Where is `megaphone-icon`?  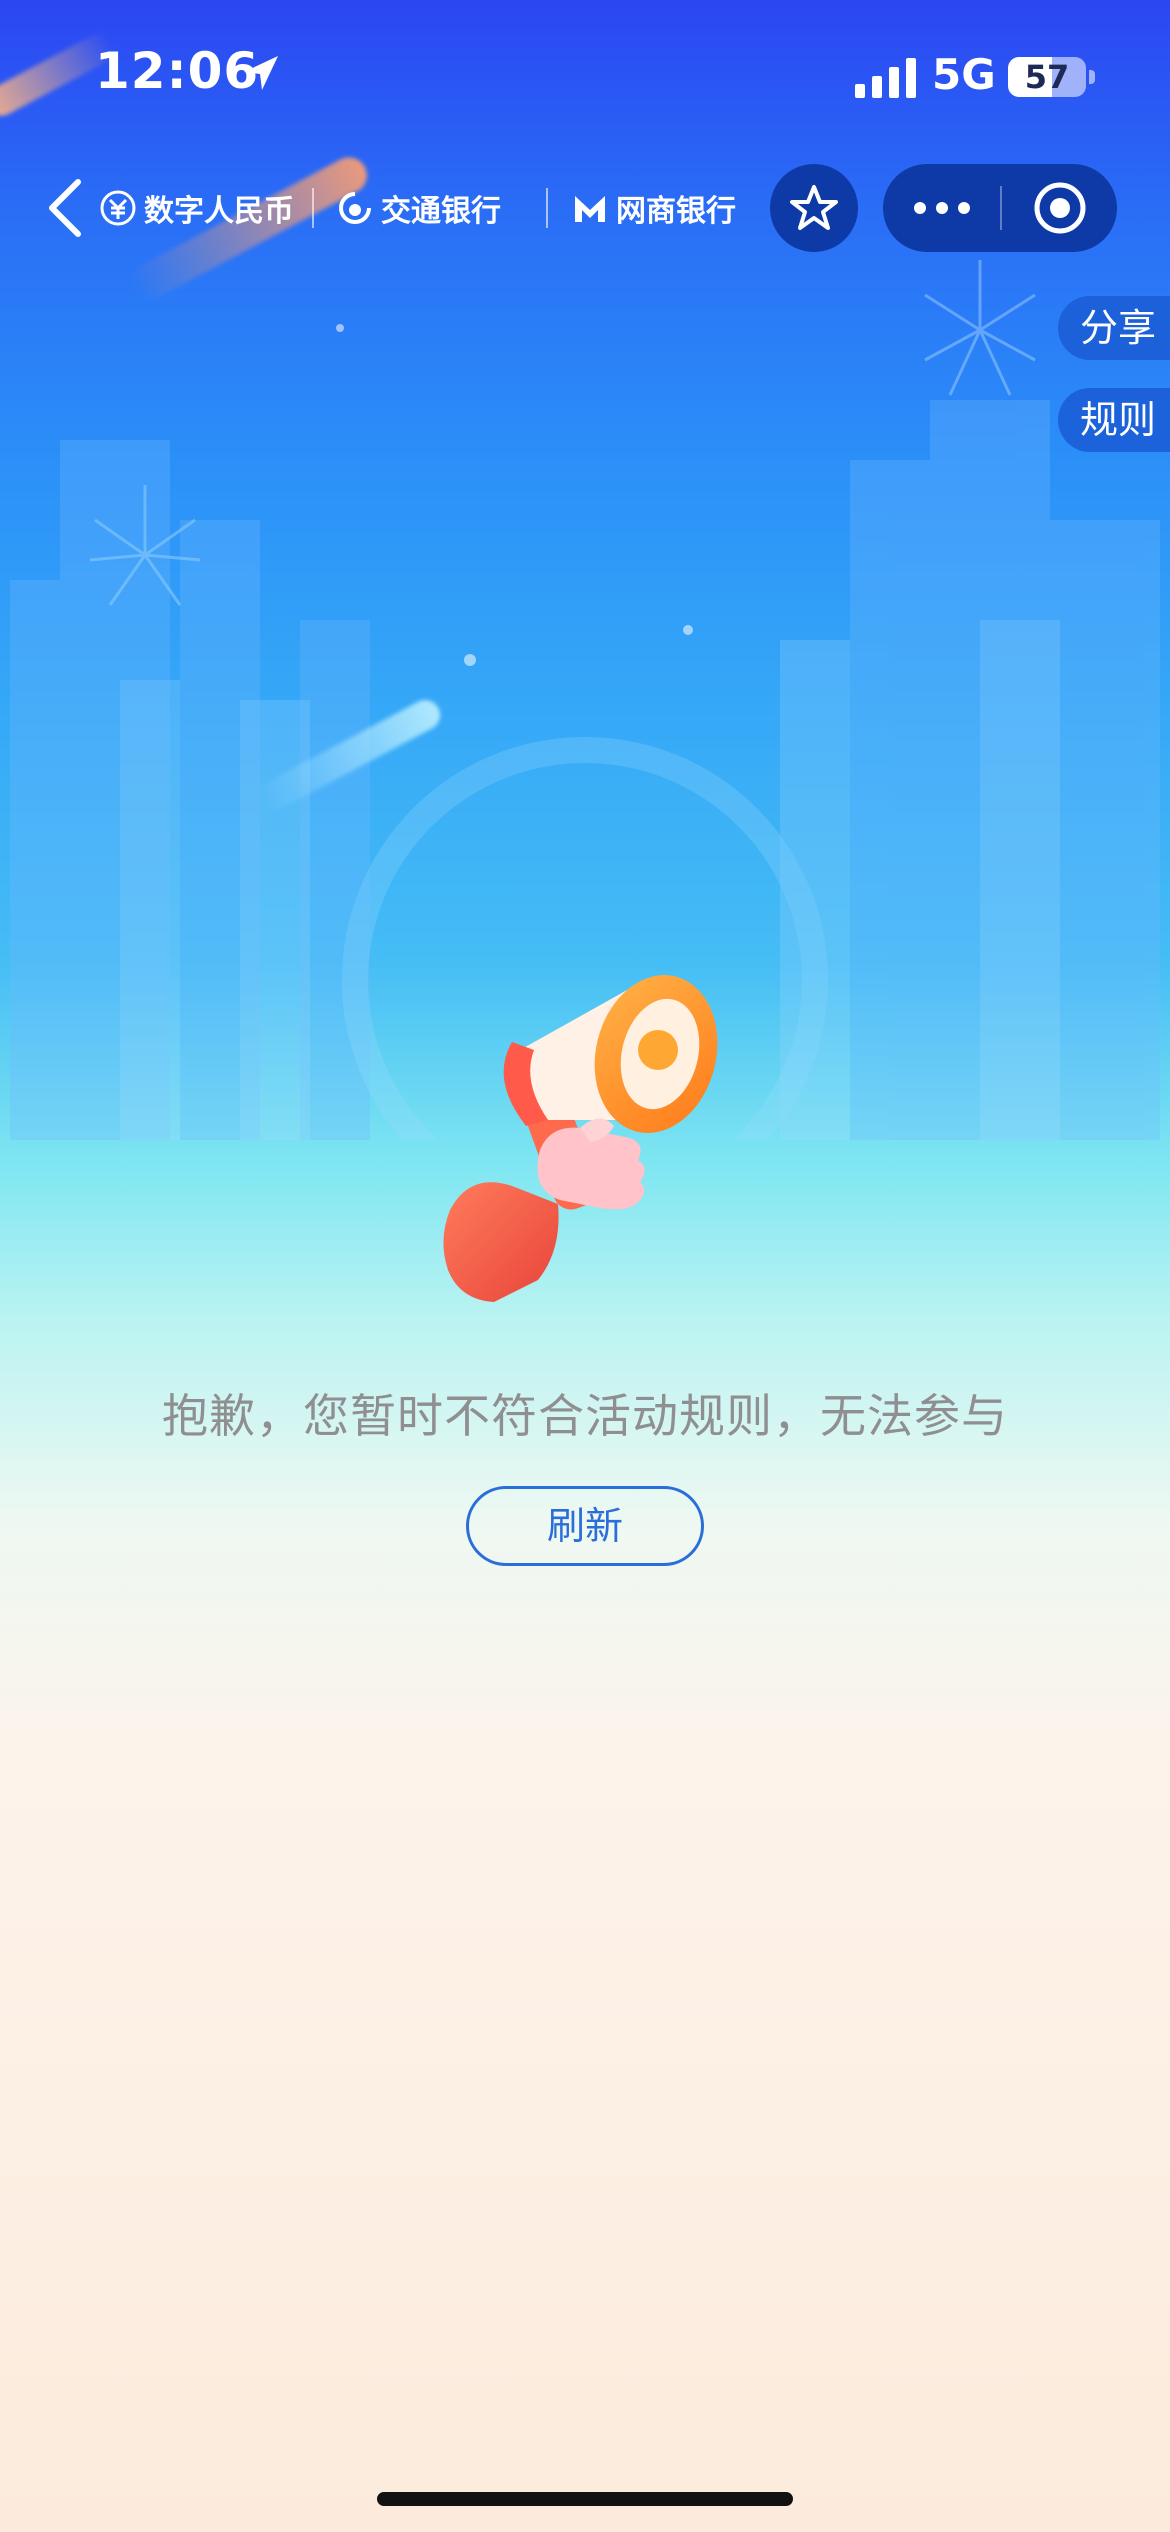 megaphone-icon is located at coordinates (580, 1138).